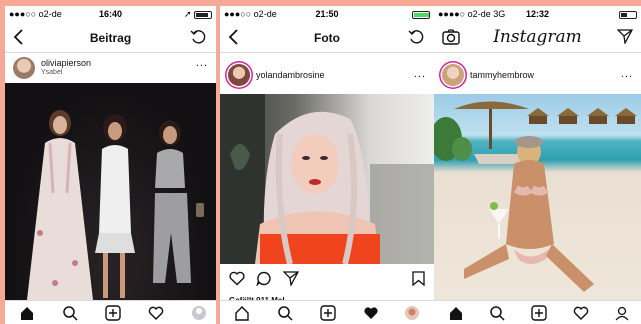  I want to click on status-time: 12:32, so click(537, 14).